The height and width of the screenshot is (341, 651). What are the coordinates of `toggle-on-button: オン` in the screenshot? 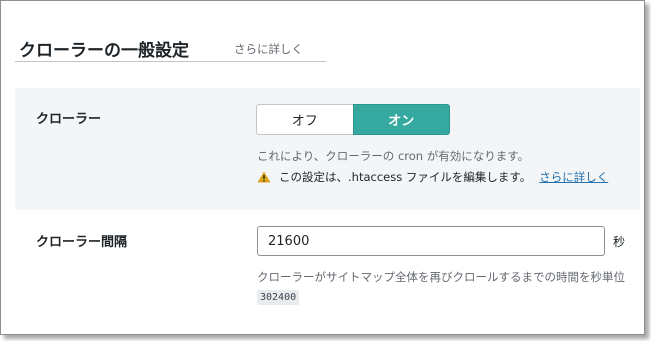 It's located at (401, 119).